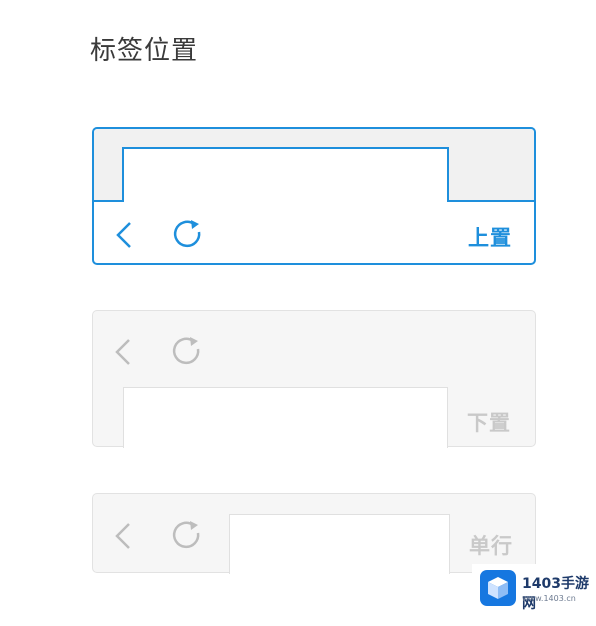 The width and height of the screenshot is (596, 626). I want to click on option-label: 上置, so click(490, 238).